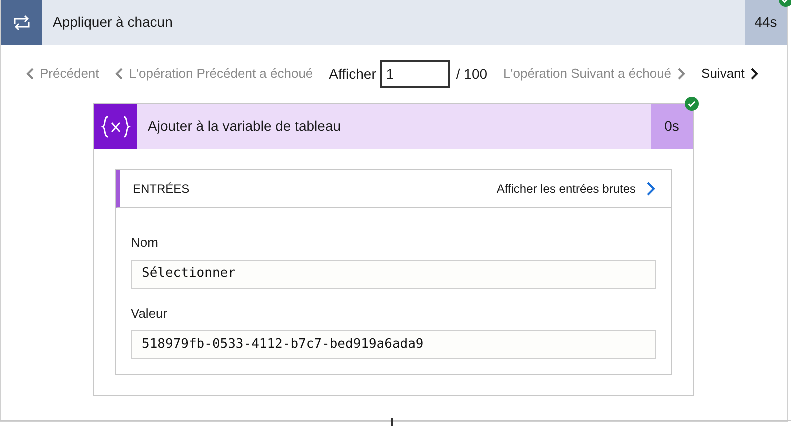 Image resolution: width=791 pixels, height=426 pixels. What do you see at coordinates (472, 74) in the screenshot?
I see `page-total: / 100` at bounding box center [472, 74].